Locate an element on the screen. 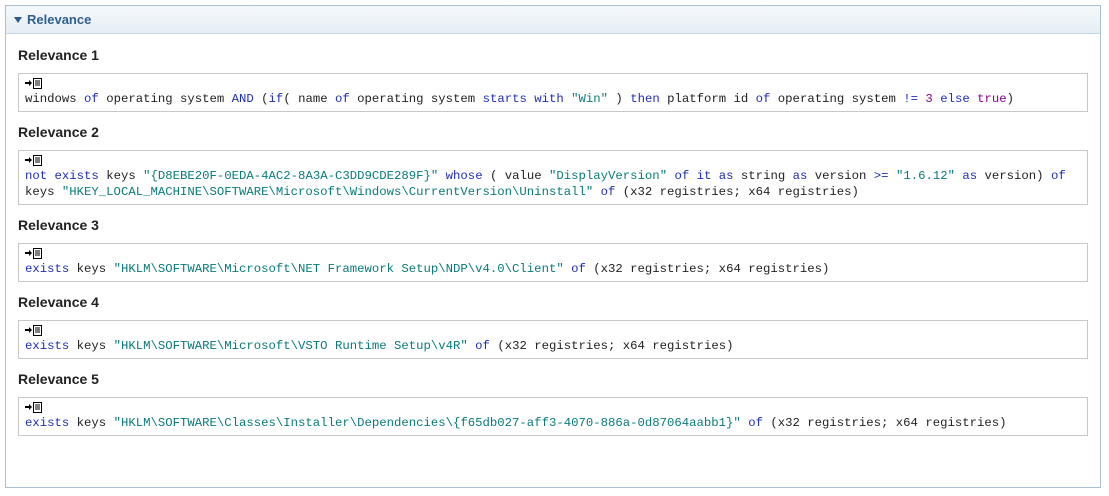 The height and width of the screenshot is (496, 1109). code-keyword: AND is located at coordinates (242, 99).